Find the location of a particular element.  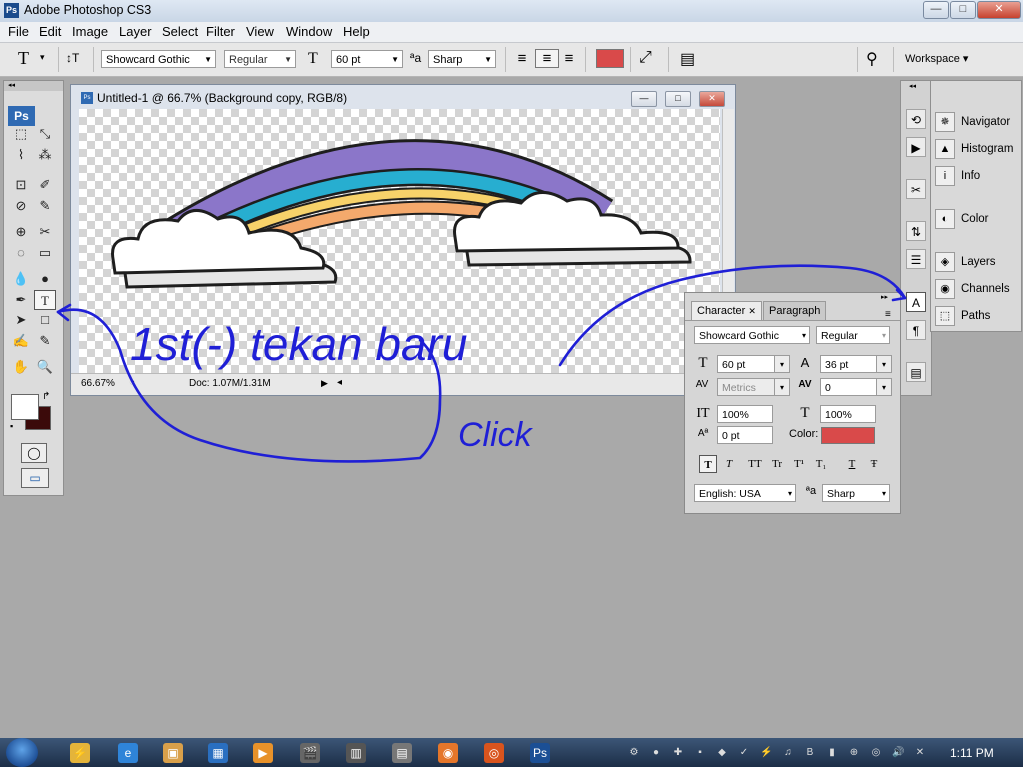

panel-info: i Info is located at coordinates (957, 176).